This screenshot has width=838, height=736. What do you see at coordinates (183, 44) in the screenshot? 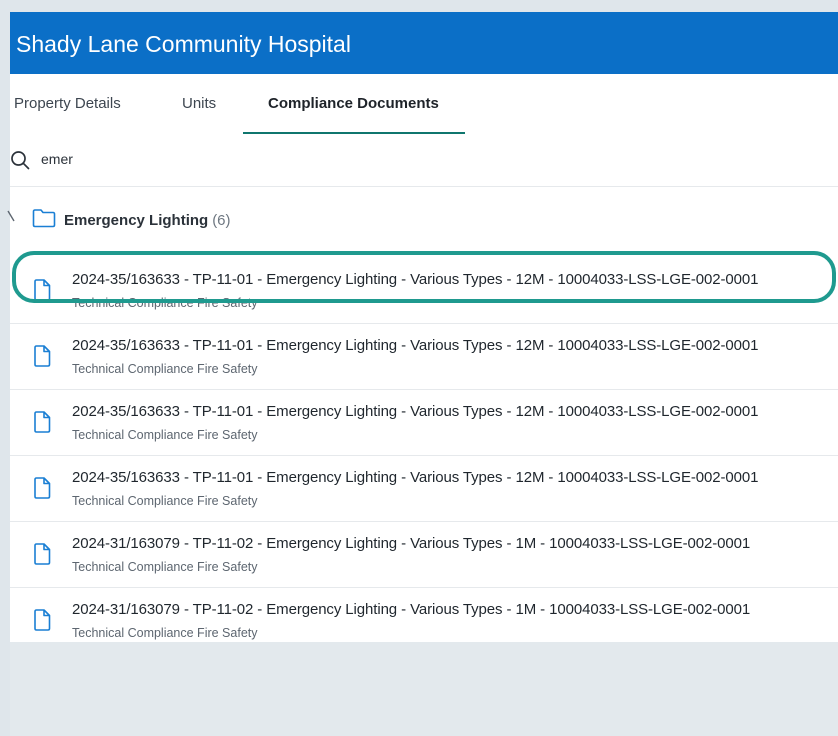
I see `page-title: Shady Lane Community Hospital` at bounding box center [183, 44].